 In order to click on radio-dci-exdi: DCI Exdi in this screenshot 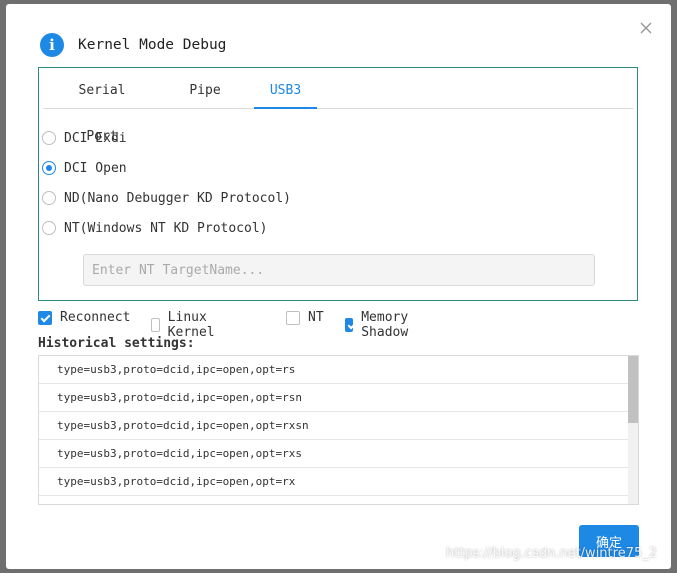, I will do `click(84, 138)`.